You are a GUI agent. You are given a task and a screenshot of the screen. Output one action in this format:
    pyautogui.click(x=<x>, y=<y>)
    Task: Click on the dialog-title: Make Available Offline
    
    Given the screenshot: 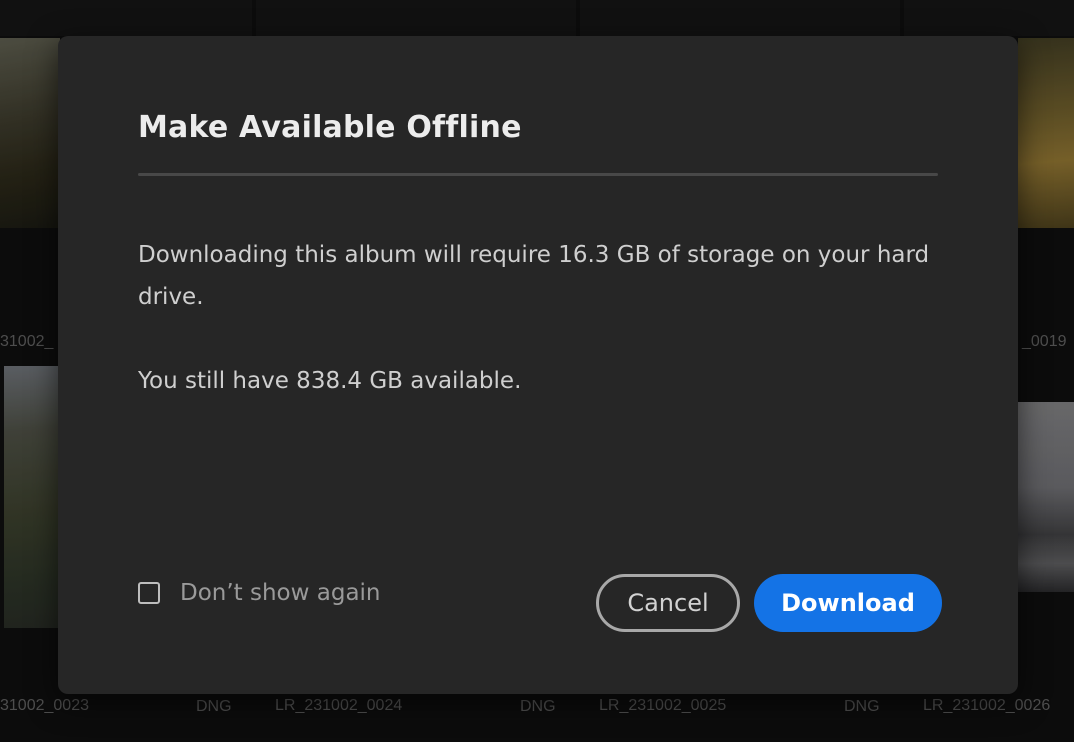 What is the action you would take?
    pyautogui.click(x=330, y=127)
    